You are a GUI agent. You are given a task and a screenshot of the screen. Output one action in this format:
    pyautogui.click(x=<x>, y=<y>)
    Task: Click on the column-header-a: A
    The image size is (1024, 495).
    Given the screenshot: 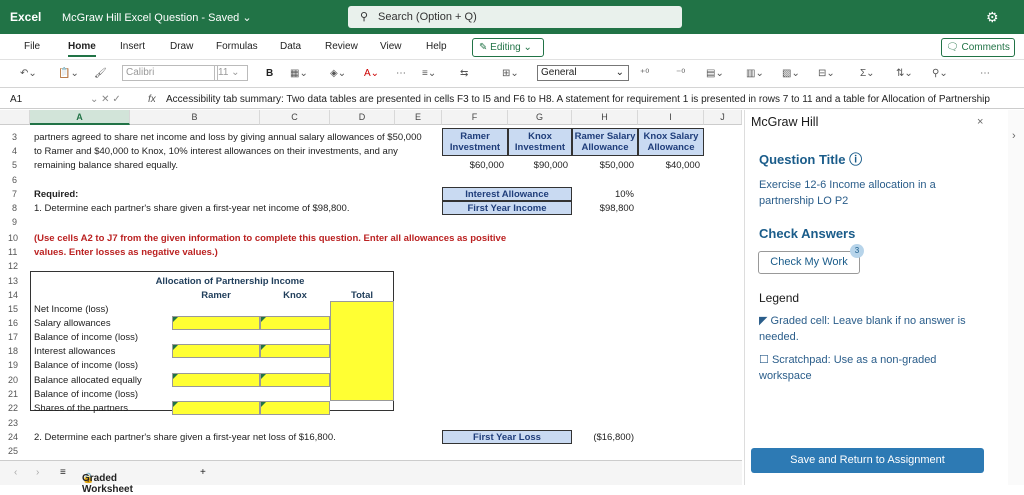 What is the action you would take?
    pyautogui.click(x=80, y=117)
    